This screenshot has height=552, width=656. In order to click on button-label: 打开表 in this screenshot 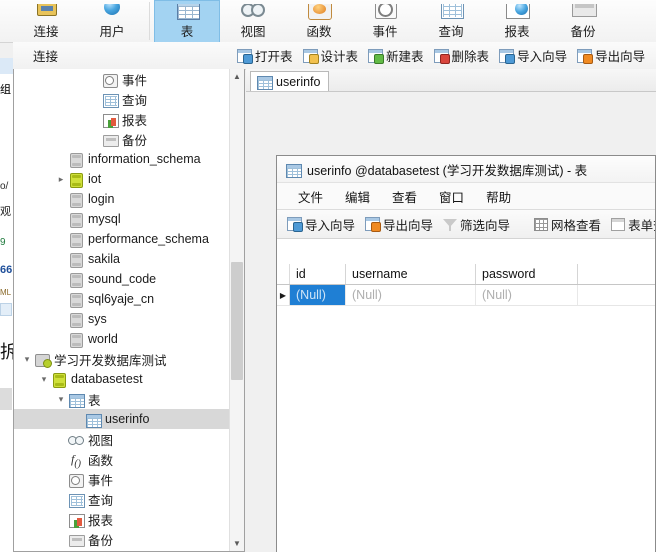, I will do `click(274, 57)`.